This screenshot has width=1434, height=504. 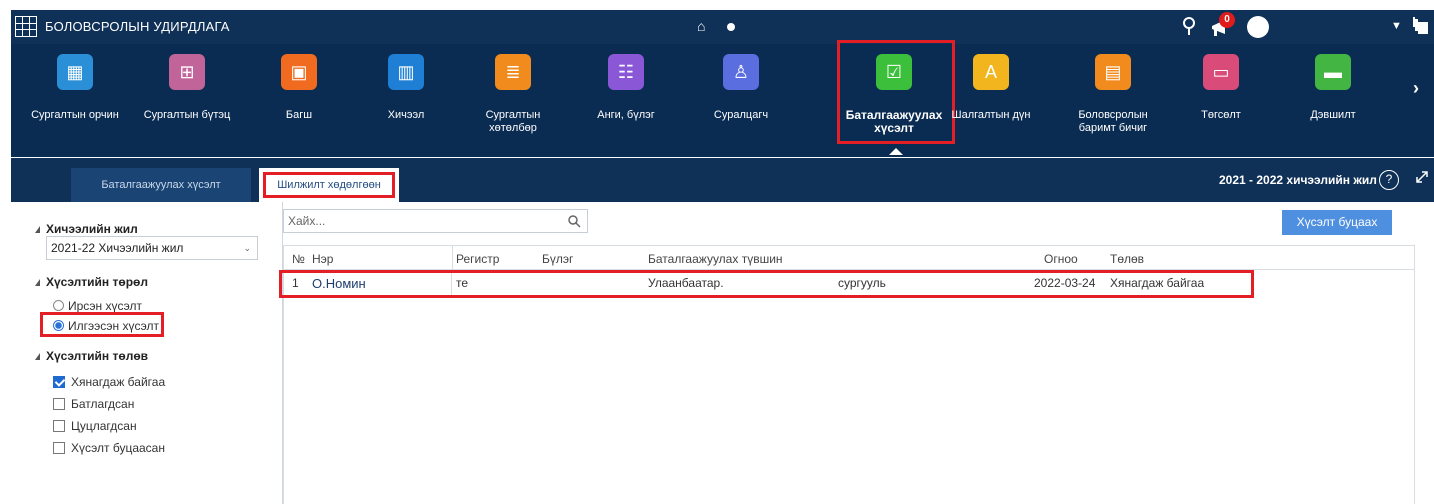 What do you see at coordinates (118, 382) in the screenshot?
I see `checkbox-pending-label: Хянагдаж байгаа` at bounding box center [118, 382].